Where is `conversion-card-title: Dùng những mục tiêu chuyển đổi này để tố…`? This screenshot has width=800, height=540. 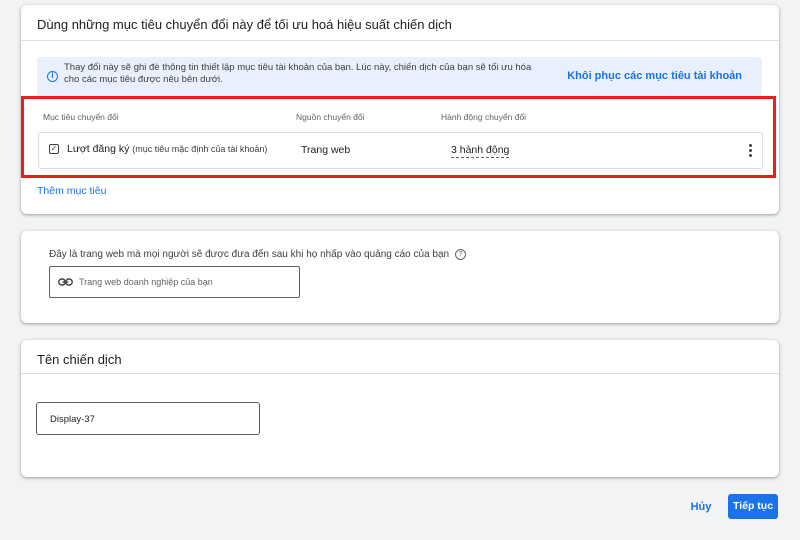
conversion-card-title: Dùng những mục tiêu chuyển đổi này để tố… is located at coordinates (400, 23).